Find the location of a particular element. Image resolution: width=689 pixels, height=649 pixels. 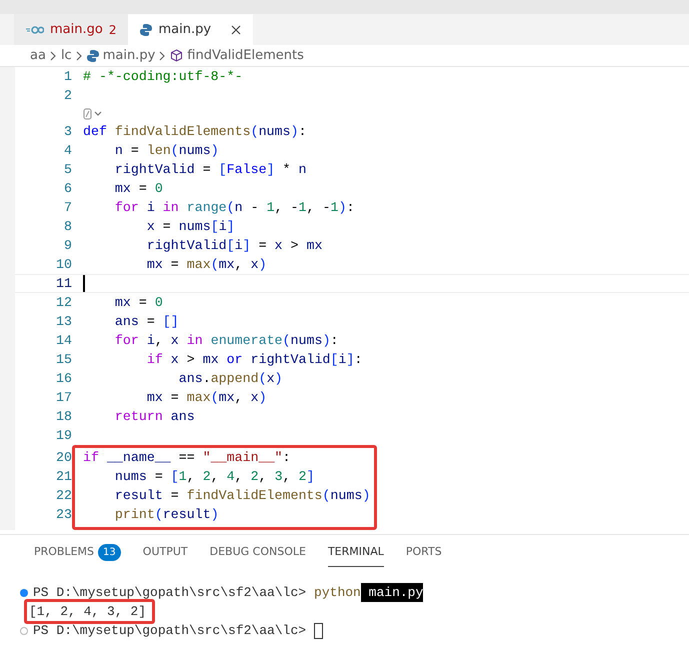

line-number: 7 is located at coordinates (67, 208).